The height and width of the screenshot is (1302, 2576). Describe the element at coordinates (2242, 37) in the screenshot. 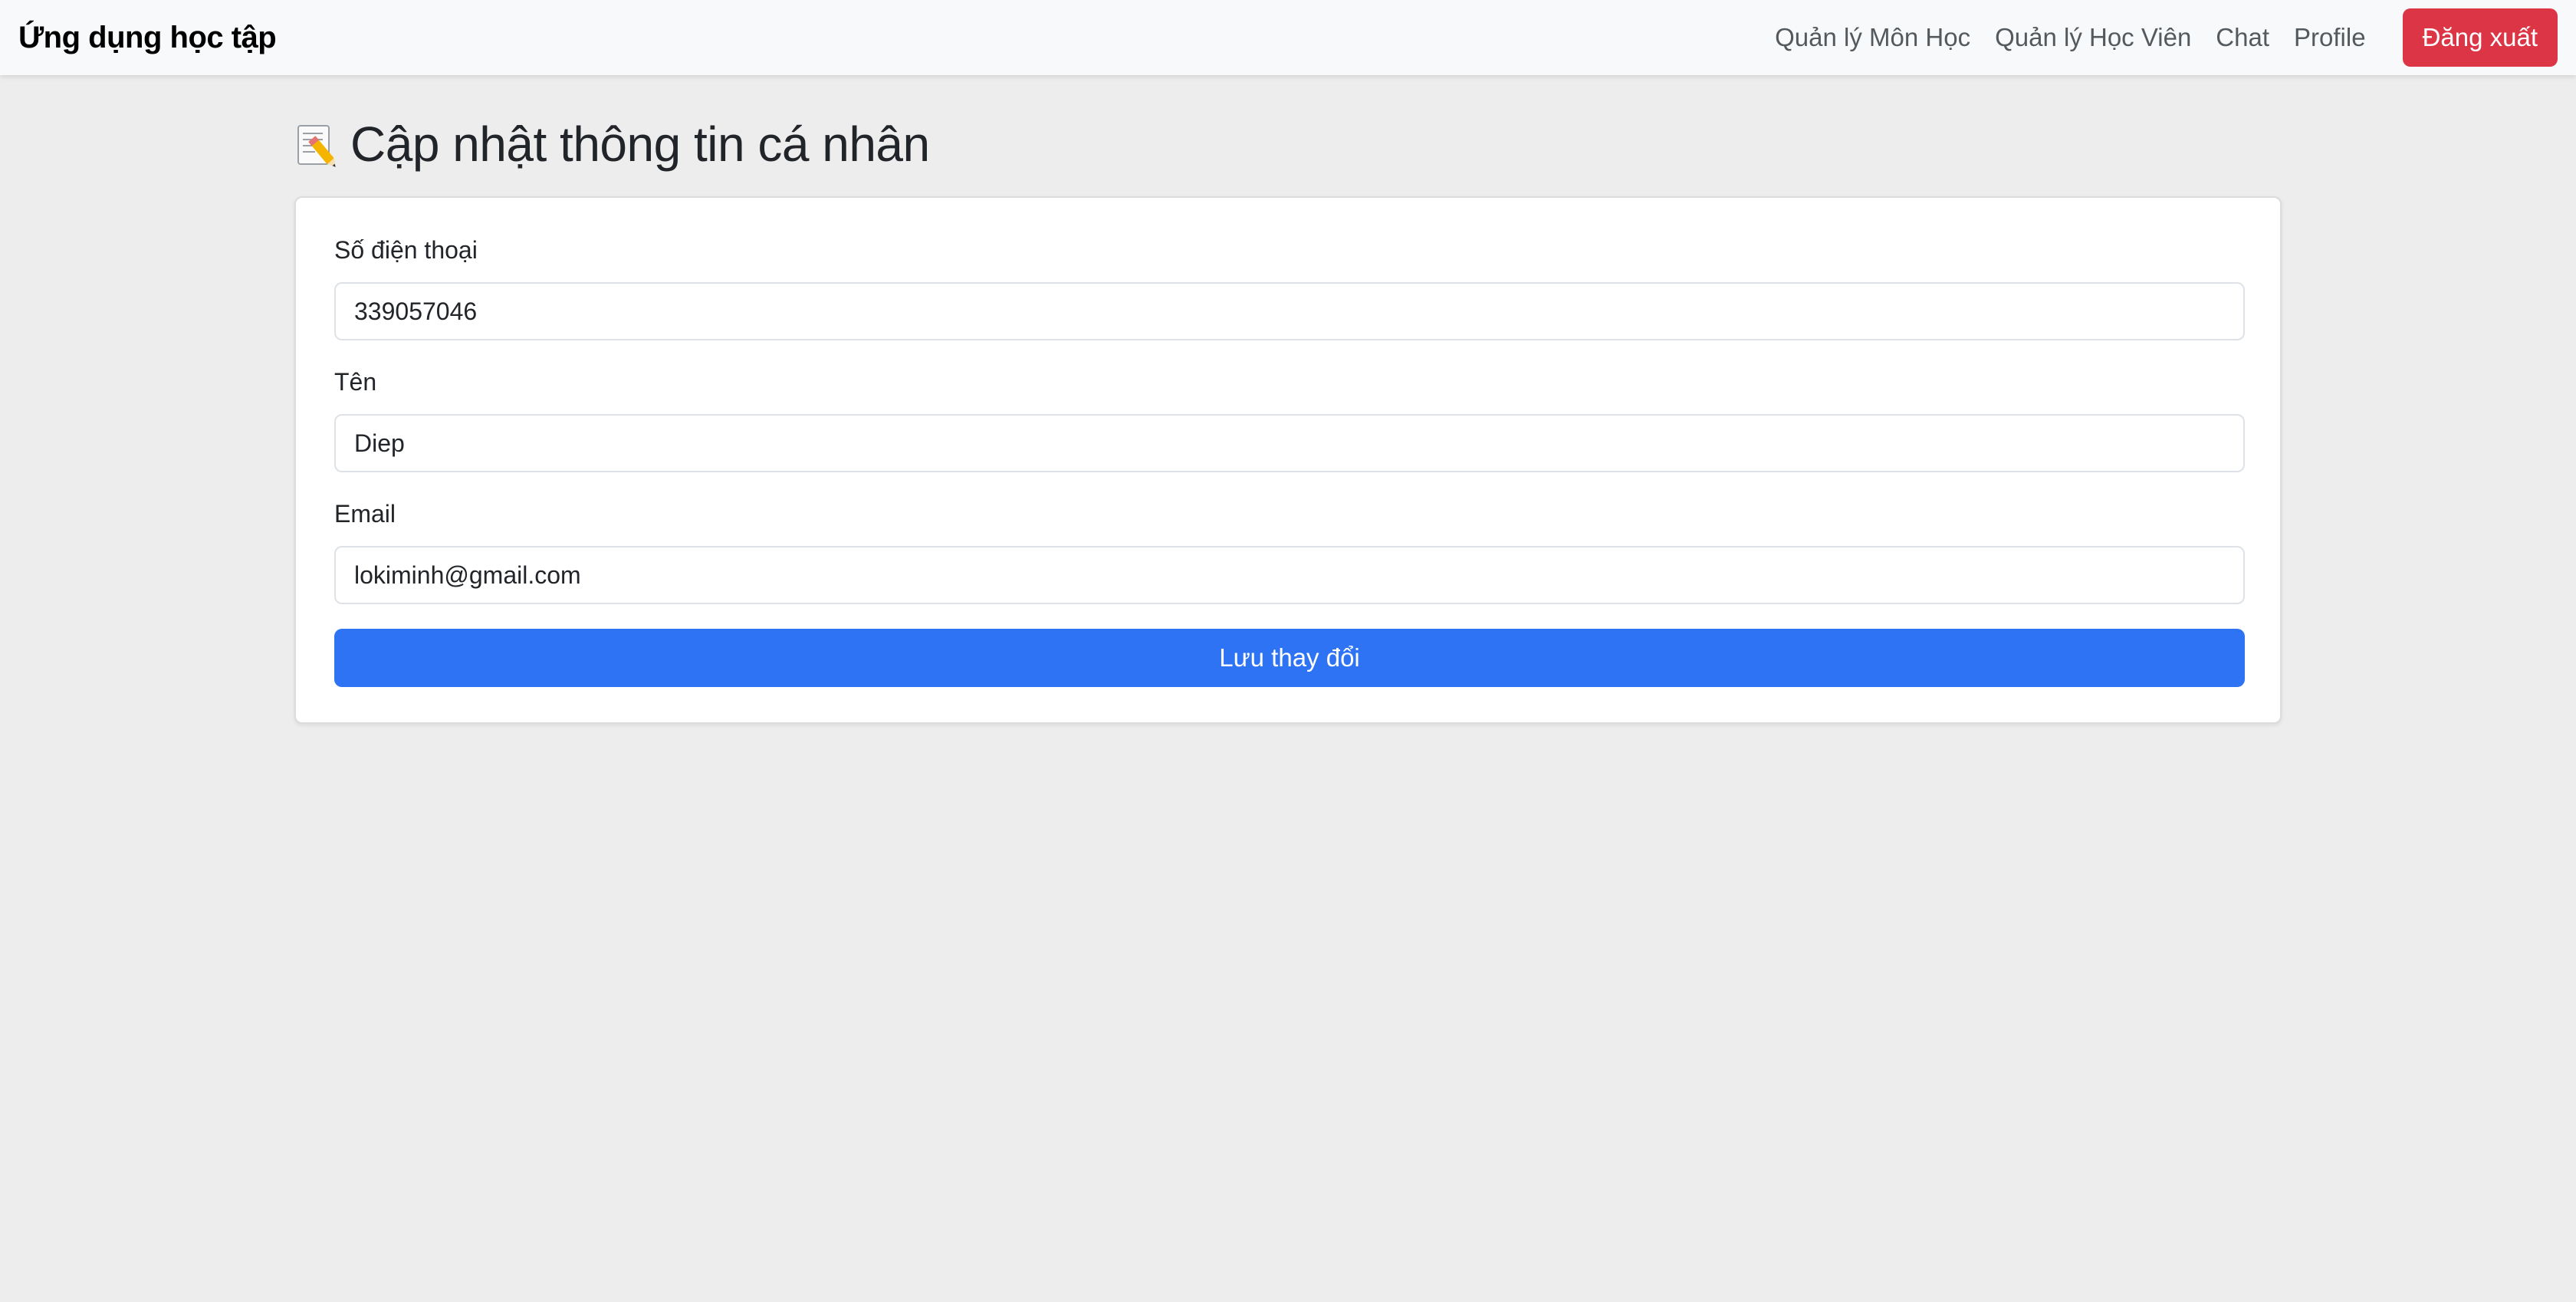

I see `nav-link-chat: Chat` at that location.